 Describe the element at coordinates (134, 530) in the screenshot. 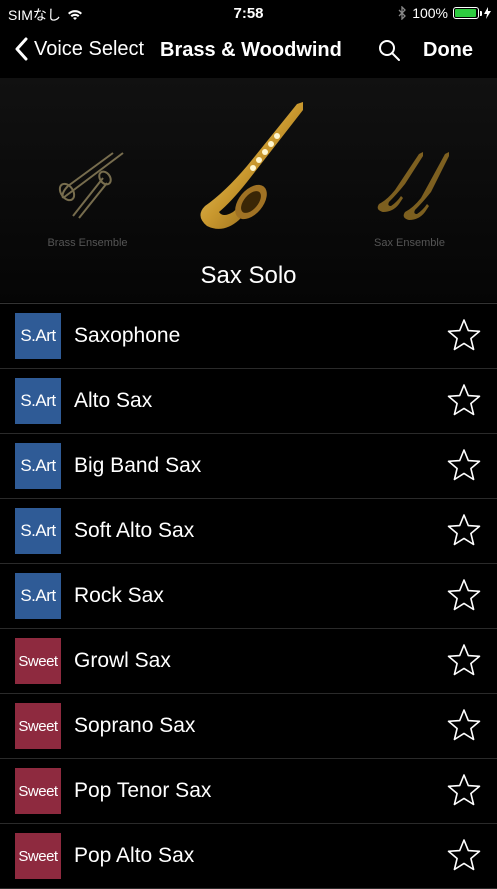

I see `voice-name: Soft Alto Sax` at that location.